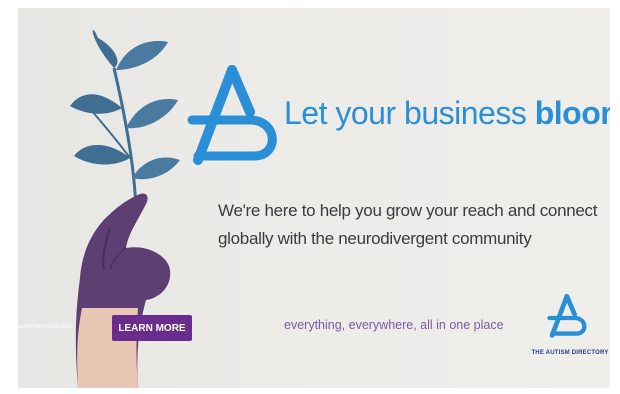 This screenshot has height=394, width=620. Describe the element at coordinates (232, 115) in the screenshot. I see `autism-directory-logo-icon` at that location.